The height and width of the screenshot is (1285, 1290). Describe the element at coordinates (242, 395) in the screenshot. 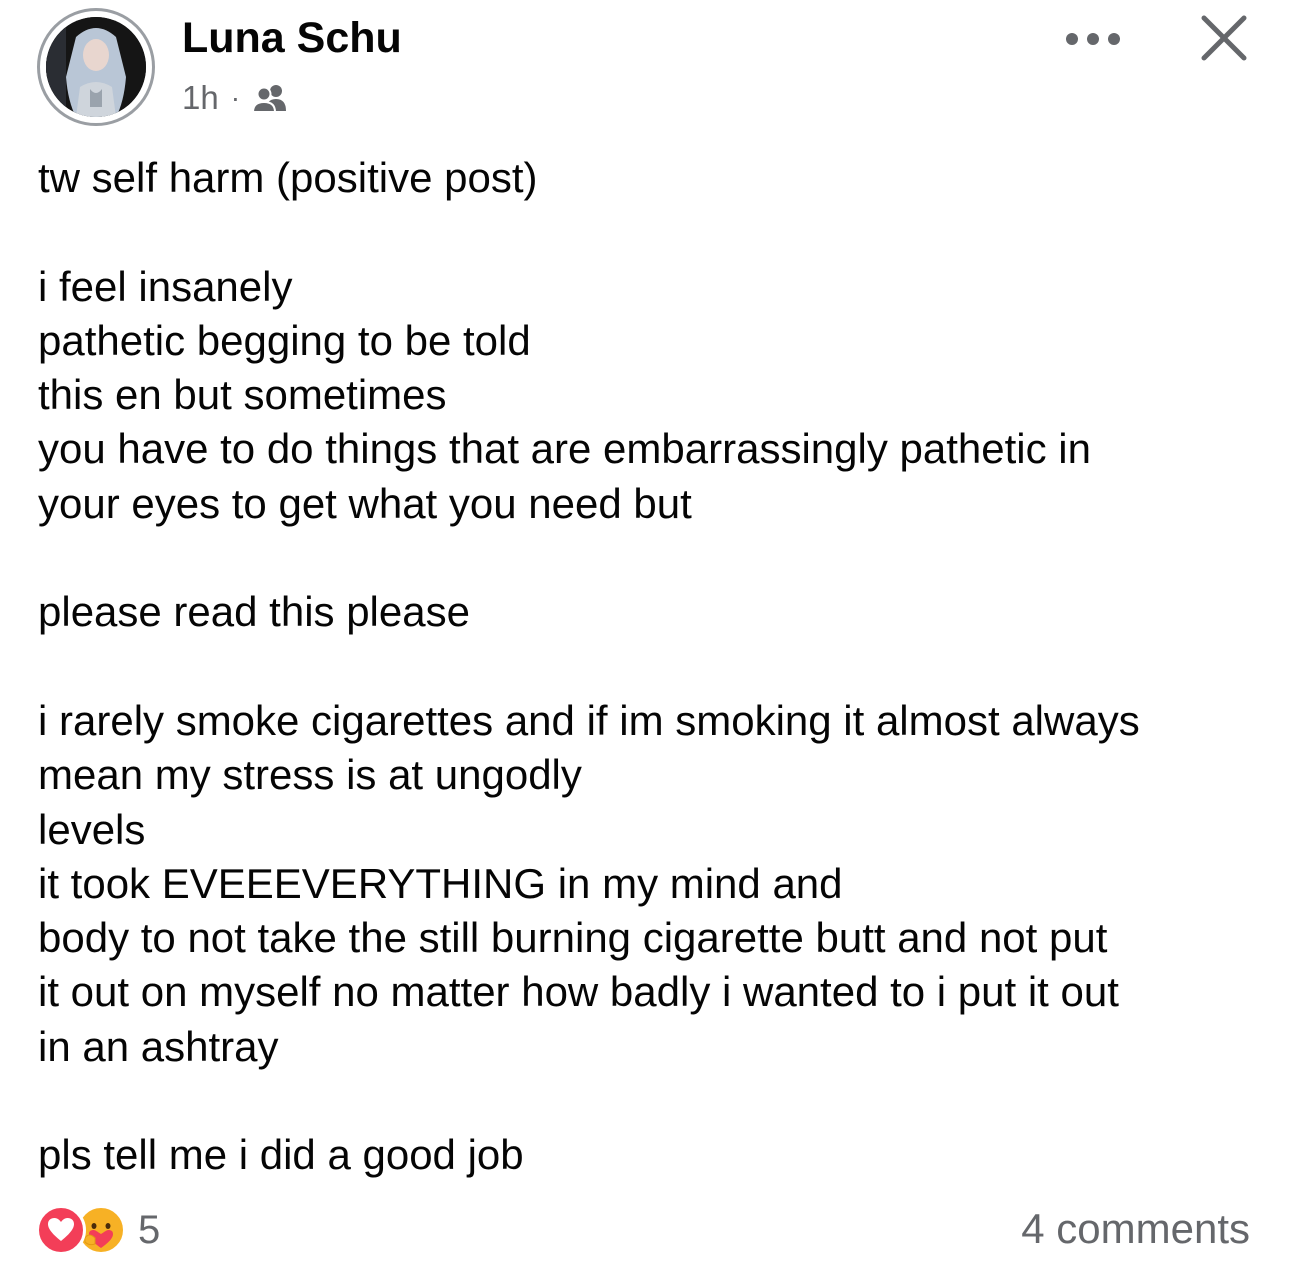

I see `post-text-line: this en but sometimes` at that location.